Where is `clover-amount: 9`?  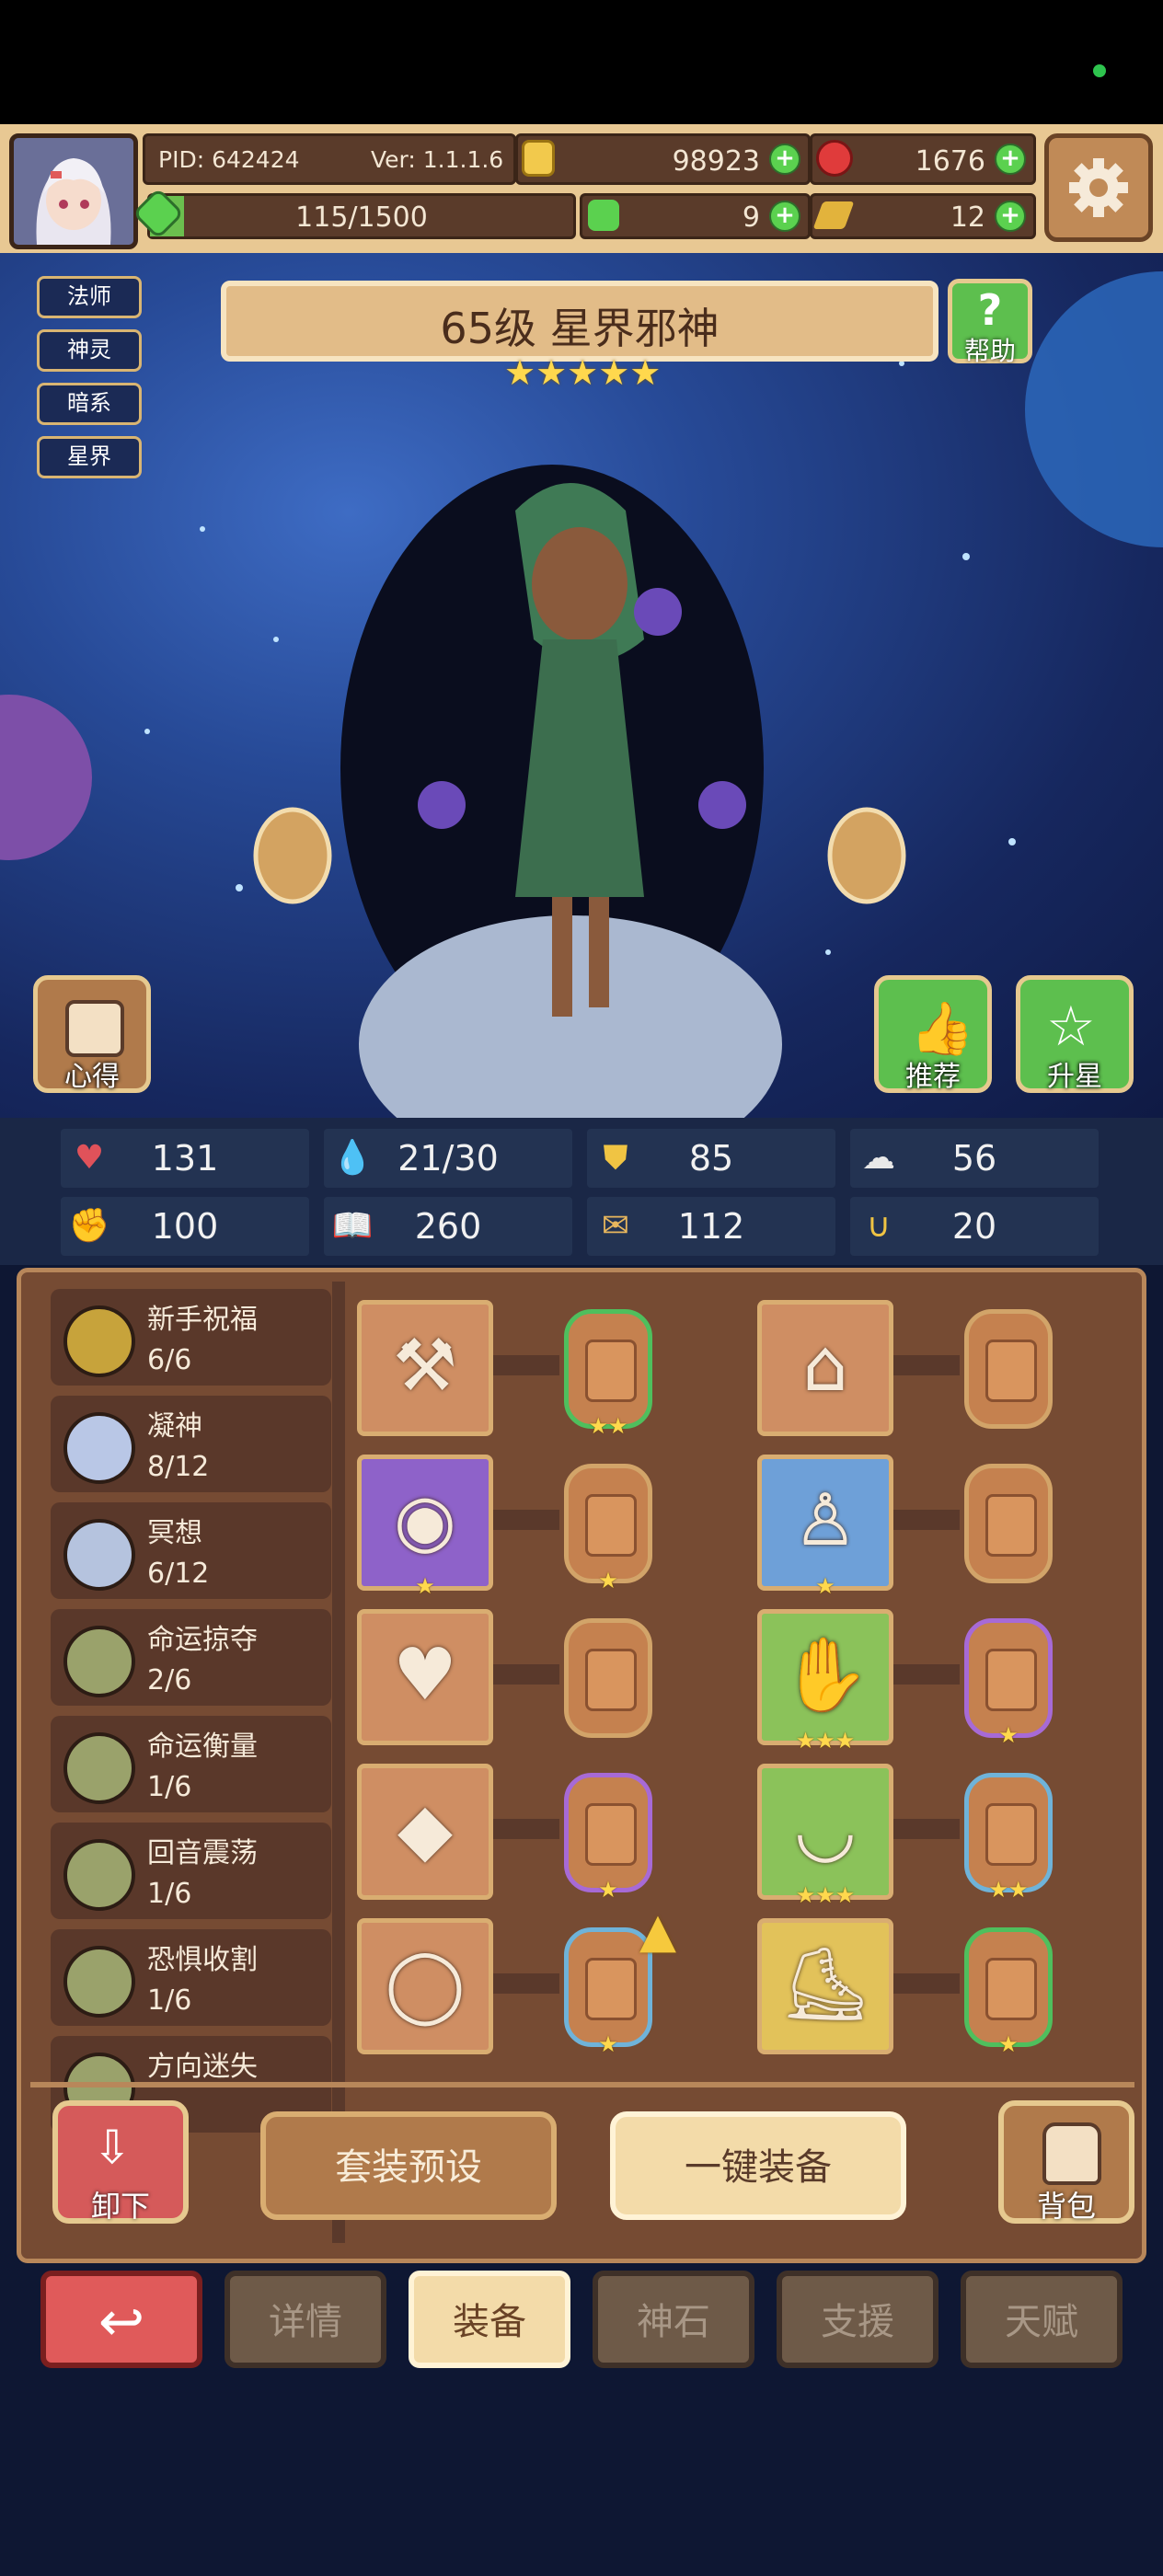 clover-amount: 9 is located at coordinates (751, 217).